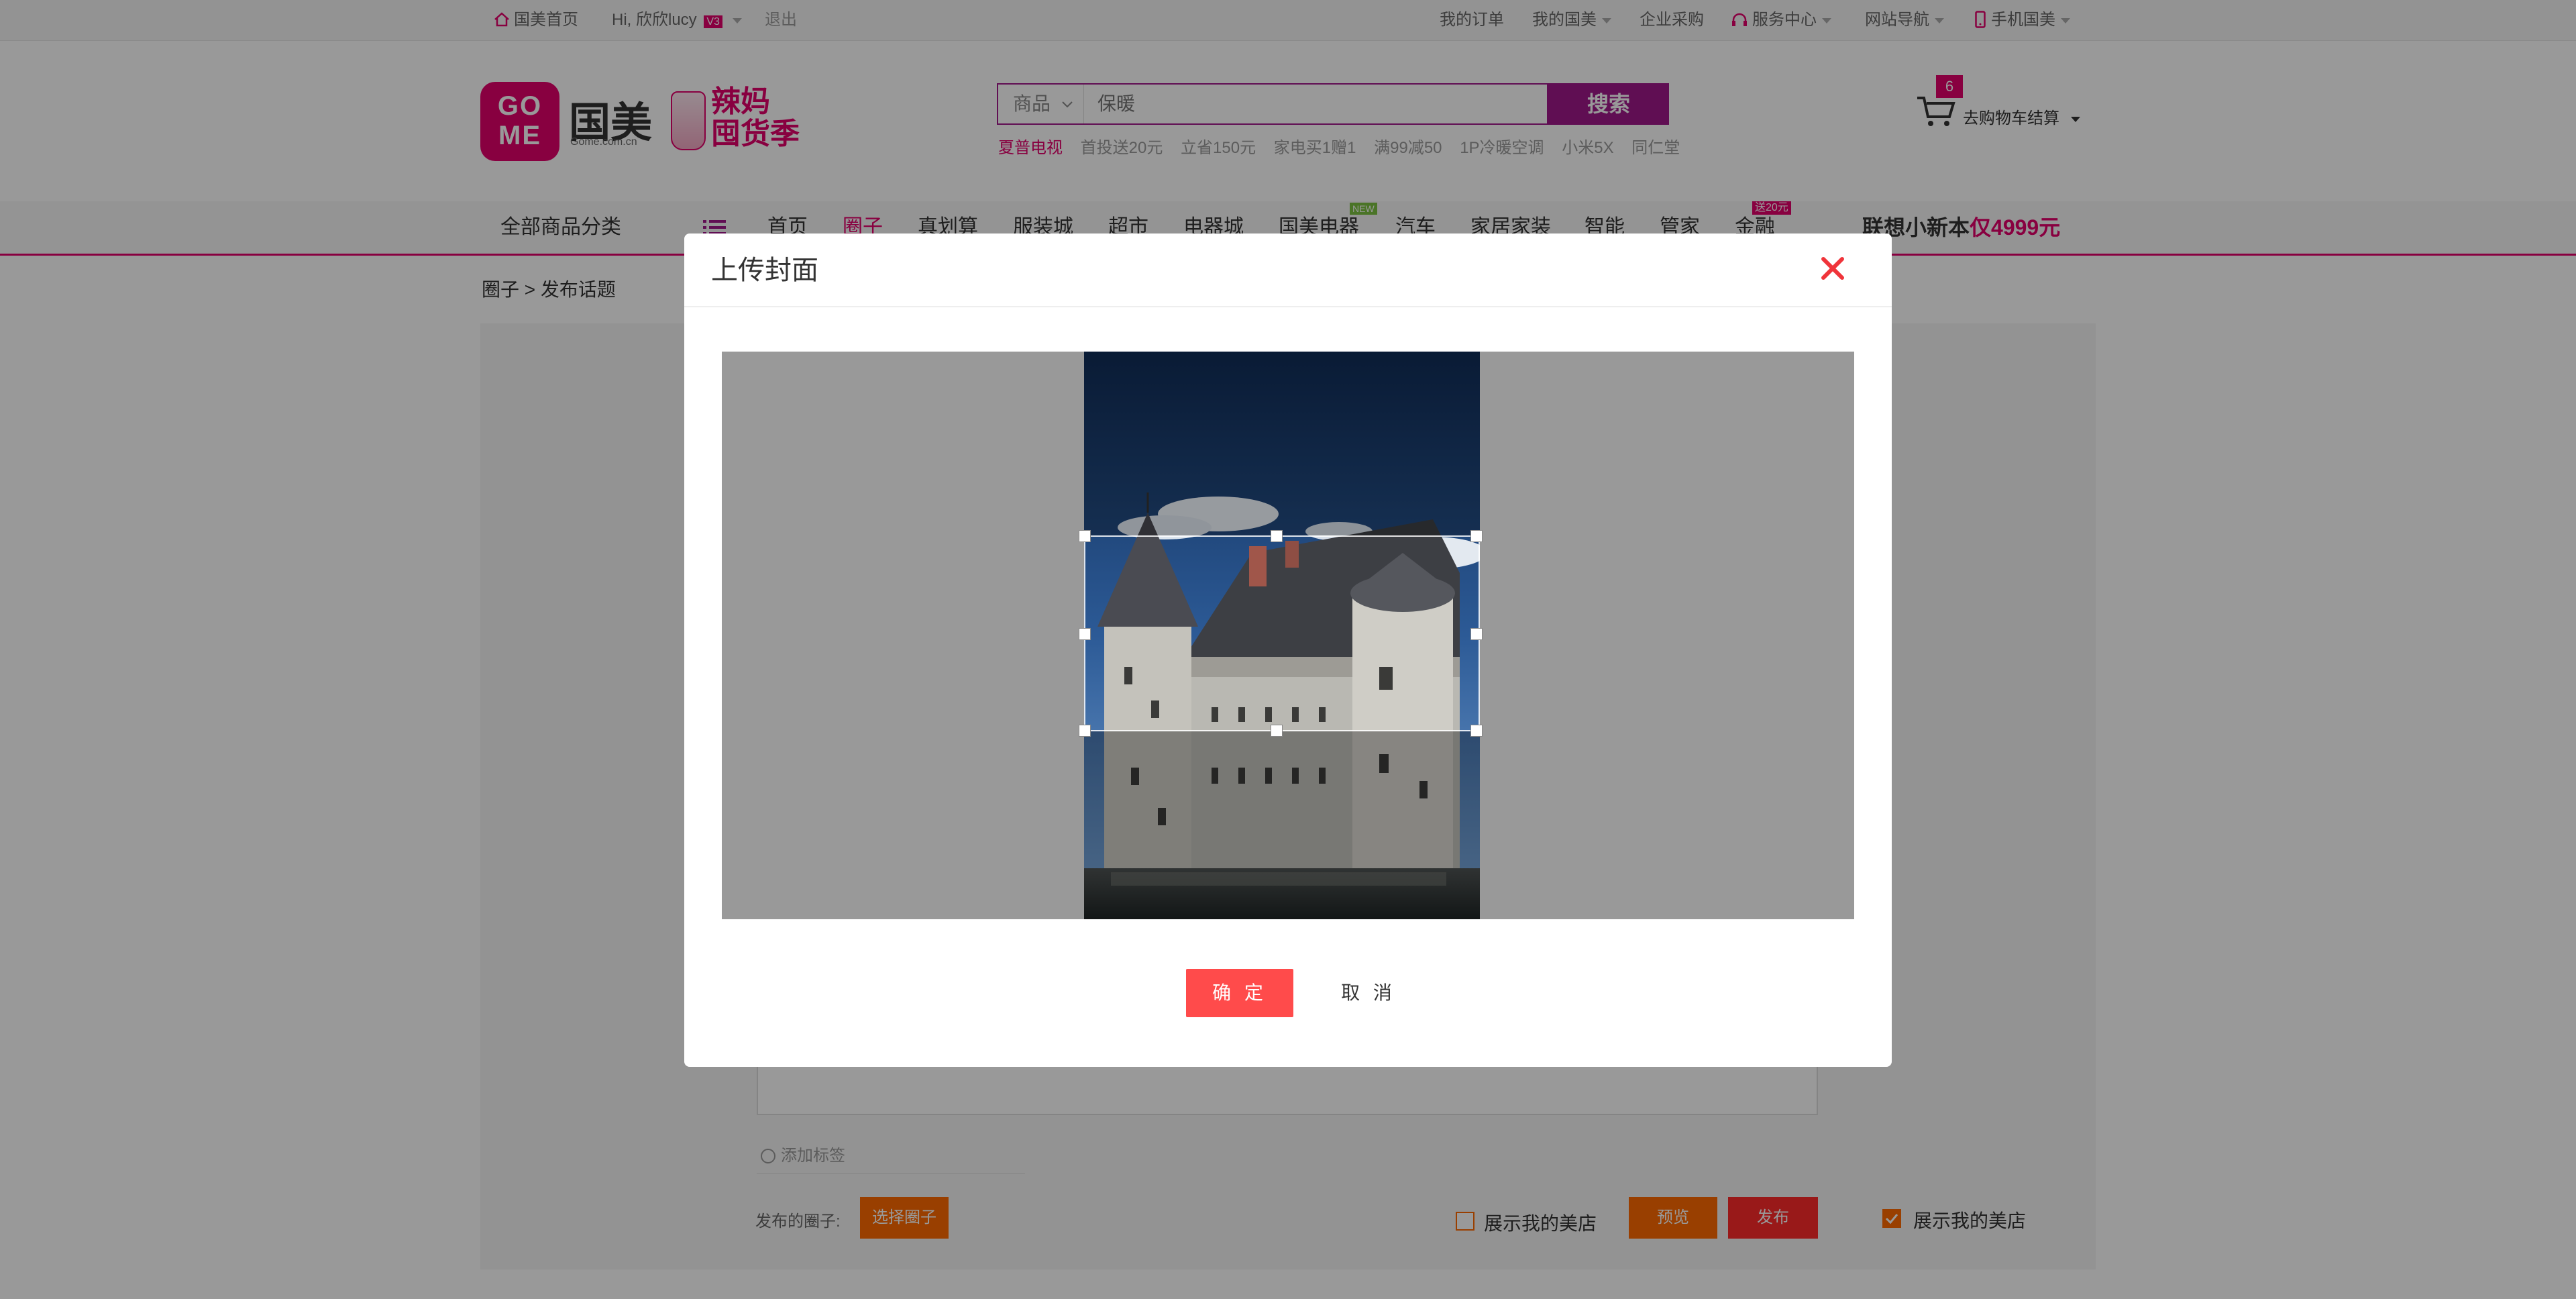  What do you see at coordinates (1368, 993) in the screenshot?
I see `cancel-button: 取 消` at bounding box center [1368, 993].